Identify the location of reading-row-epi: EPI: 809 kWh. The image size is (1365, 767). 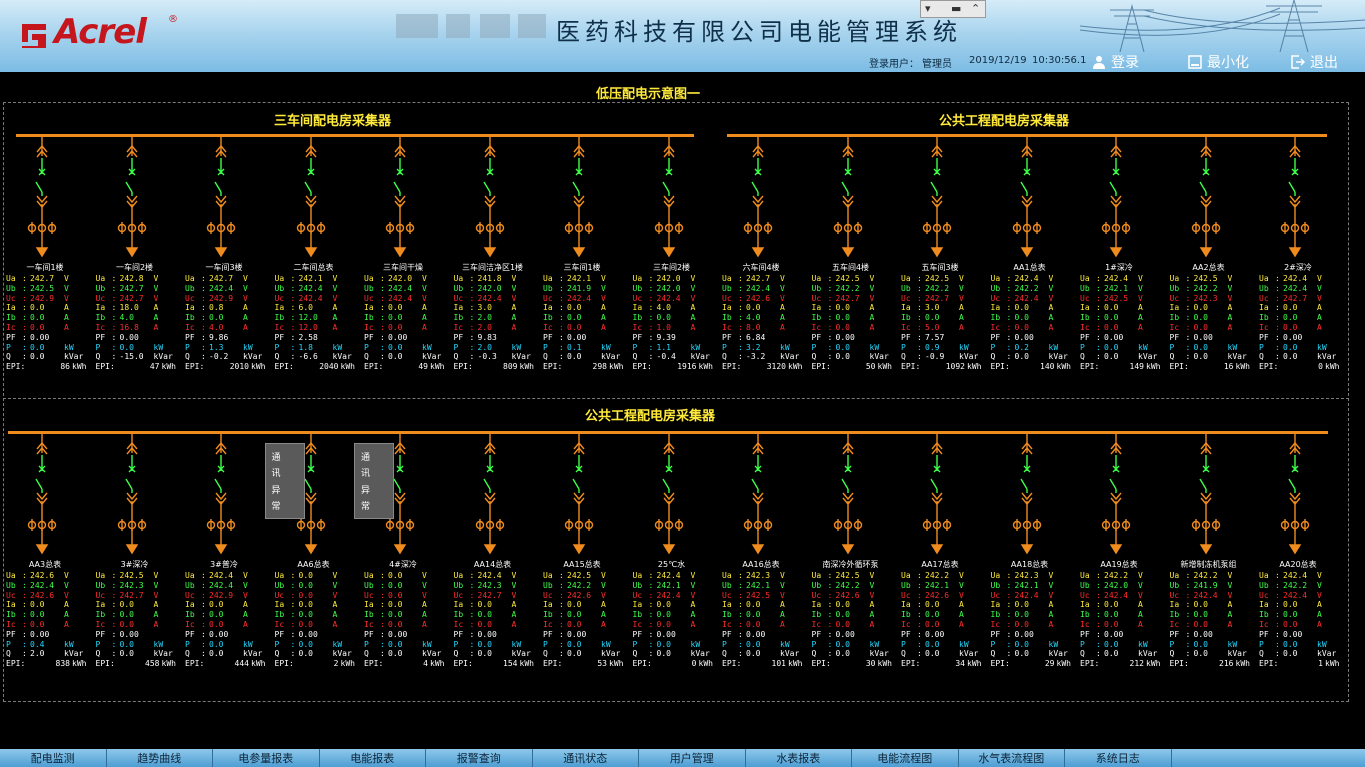
(493, 367).